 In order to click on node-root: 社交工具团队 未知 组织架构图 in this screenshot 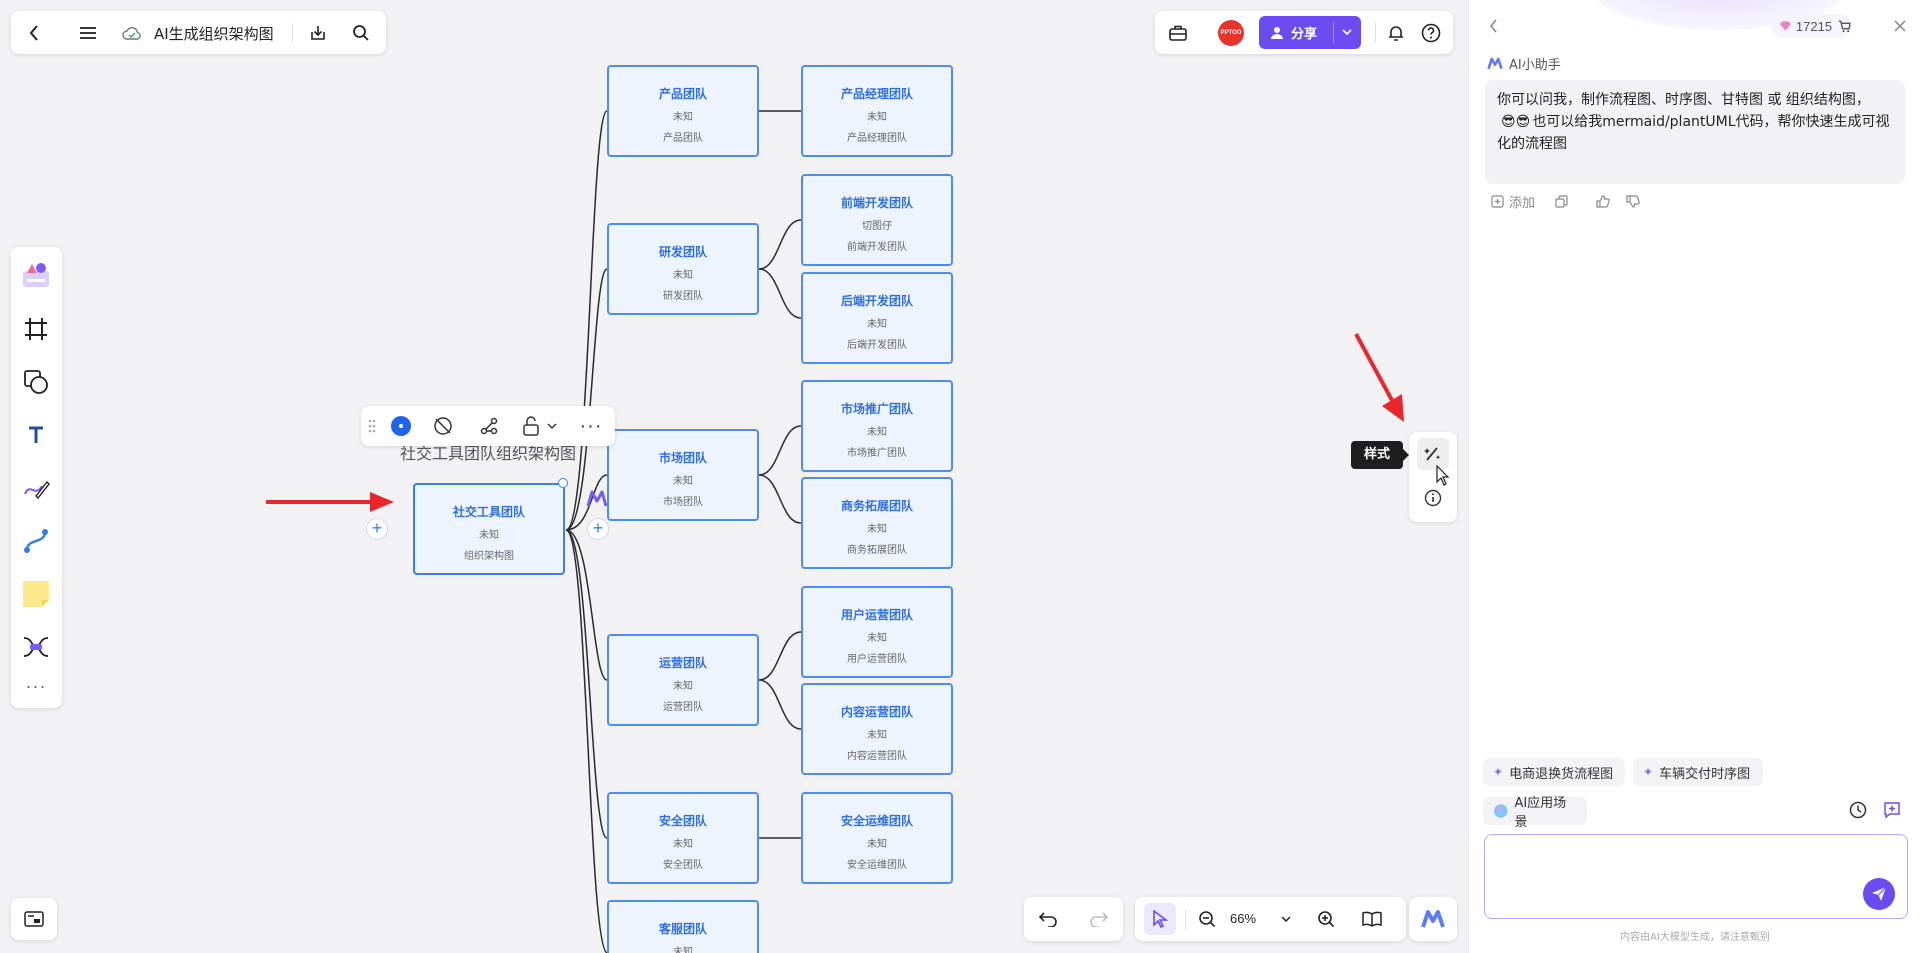, I will do `click(489, 529)`.